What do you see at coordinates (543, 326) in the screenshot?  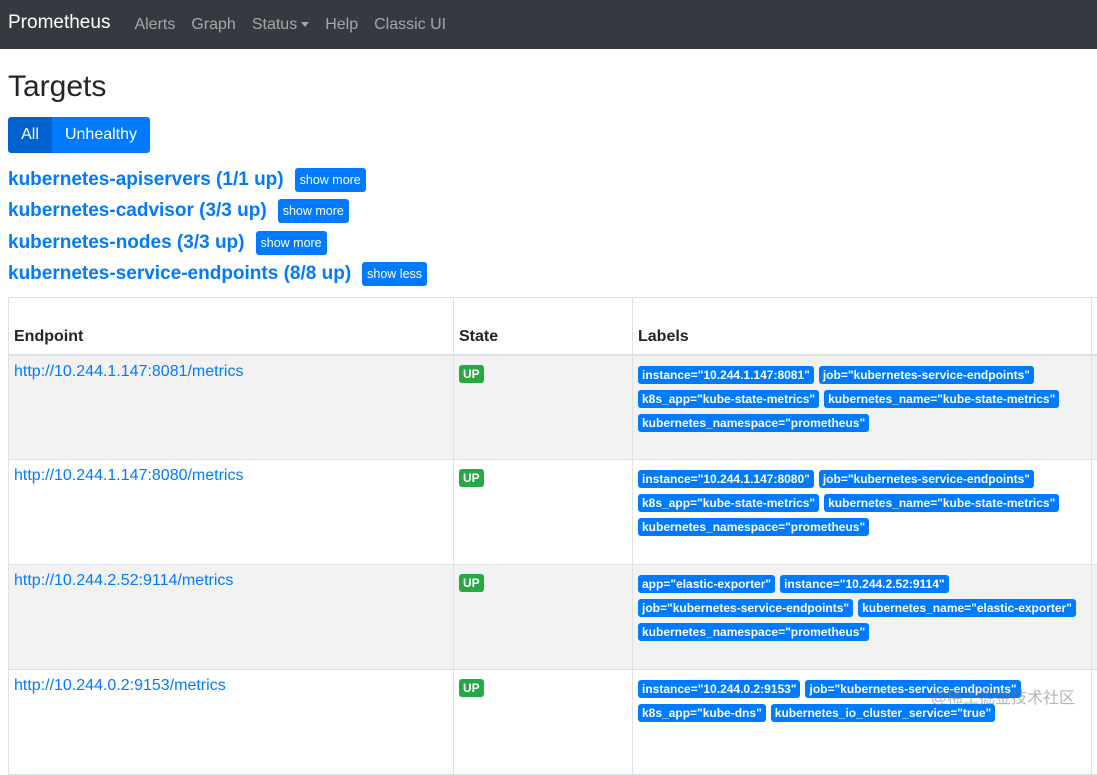 I see `header-state: State` at bounding box center [543, 326].